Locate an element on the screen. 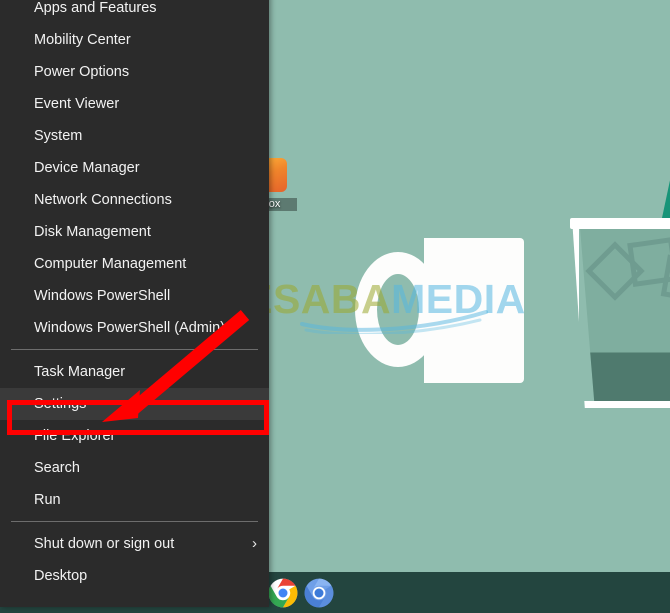 This screenshot has height=613, width=670. chrome-taskbar-icon is located at coordinates (283, 593).